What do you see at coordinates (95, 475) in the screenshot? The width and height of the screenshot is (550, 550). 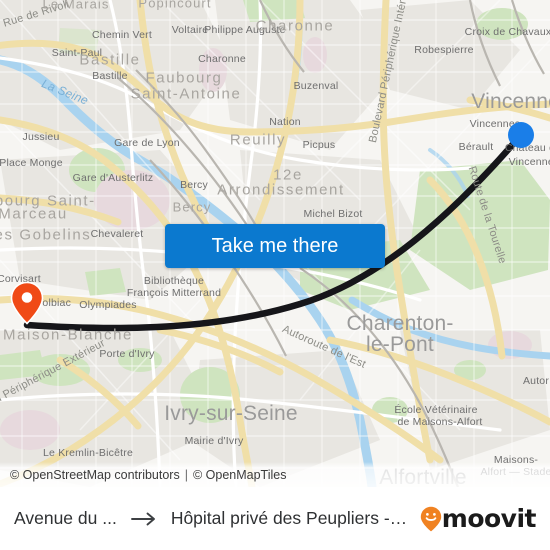 I see `attribution-osm: © OpenStreetMap contributors` at bounding box center [95, 475].